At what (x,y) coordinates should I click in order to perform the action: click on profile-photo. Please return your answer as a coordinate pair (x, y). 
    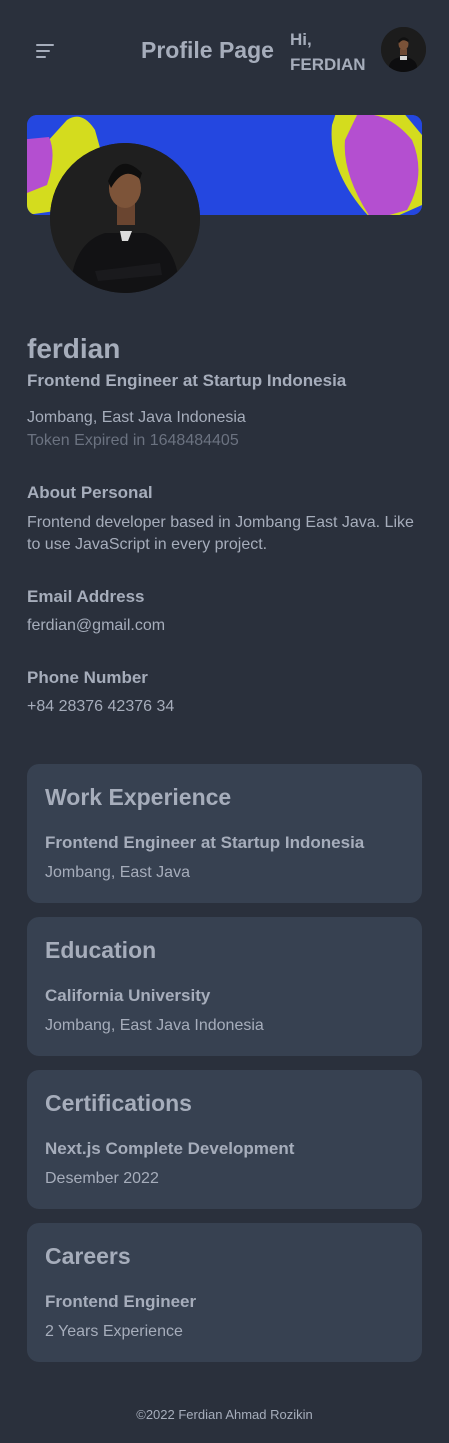
    Looking at the image, I should click on (125, 218).